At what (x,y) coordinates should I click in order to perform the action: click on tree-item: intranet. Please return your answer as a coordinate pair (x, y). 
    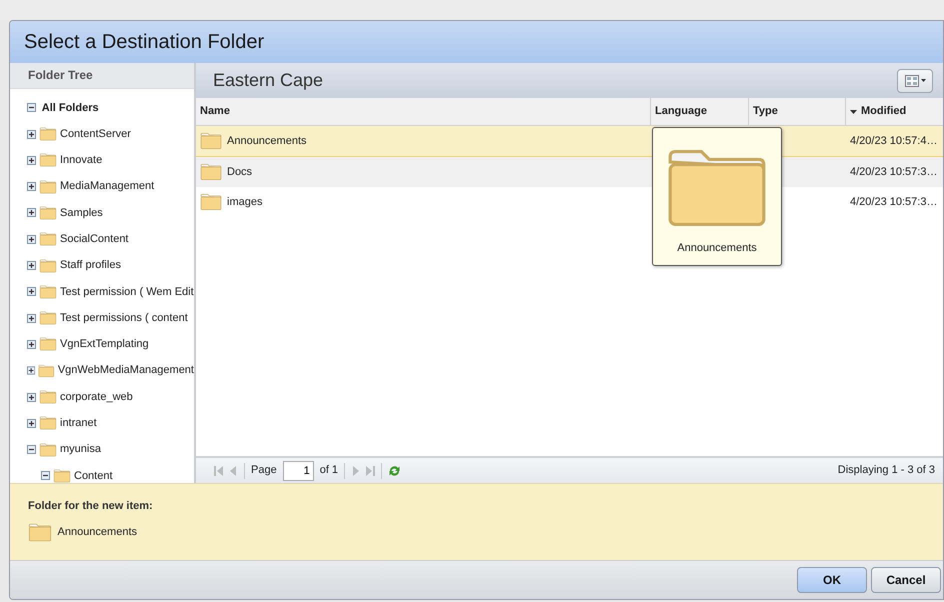
    Looking at the image, I should click on (78, 423).